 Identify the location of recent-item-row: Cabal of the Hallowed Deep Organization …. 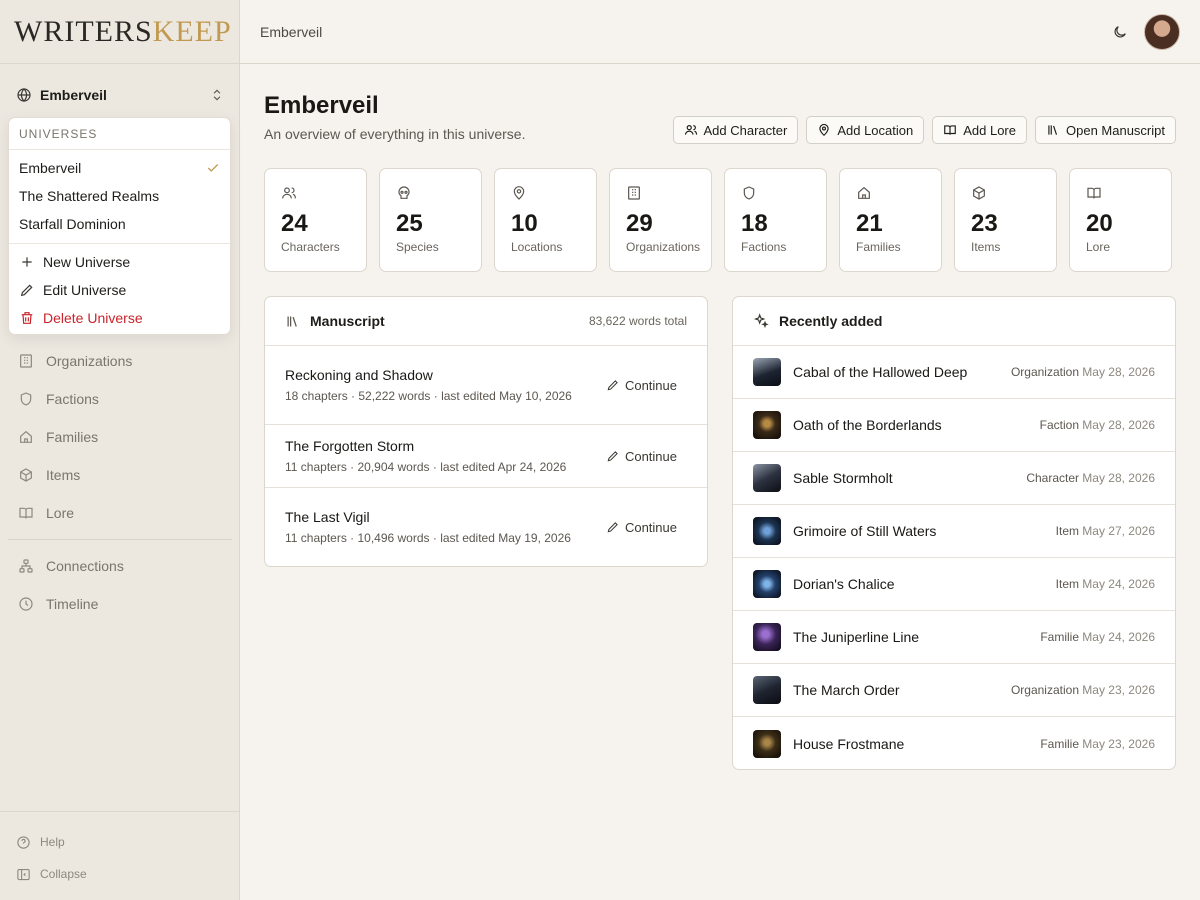
(954, 372).